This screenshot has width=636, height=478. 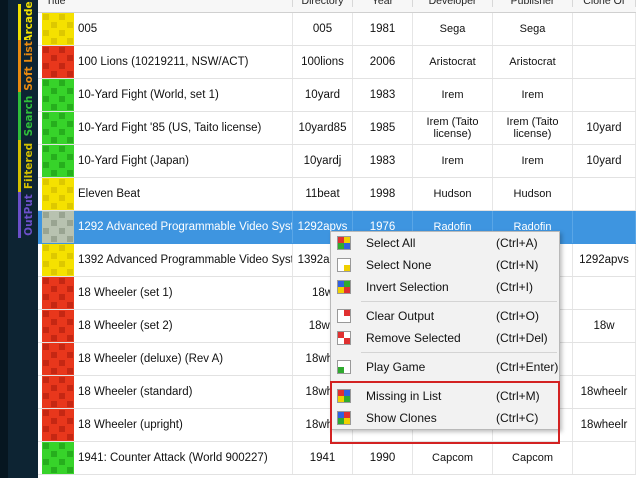 I want to click on sidebar-tab-output: OutPut, so click(x=28, y=215).